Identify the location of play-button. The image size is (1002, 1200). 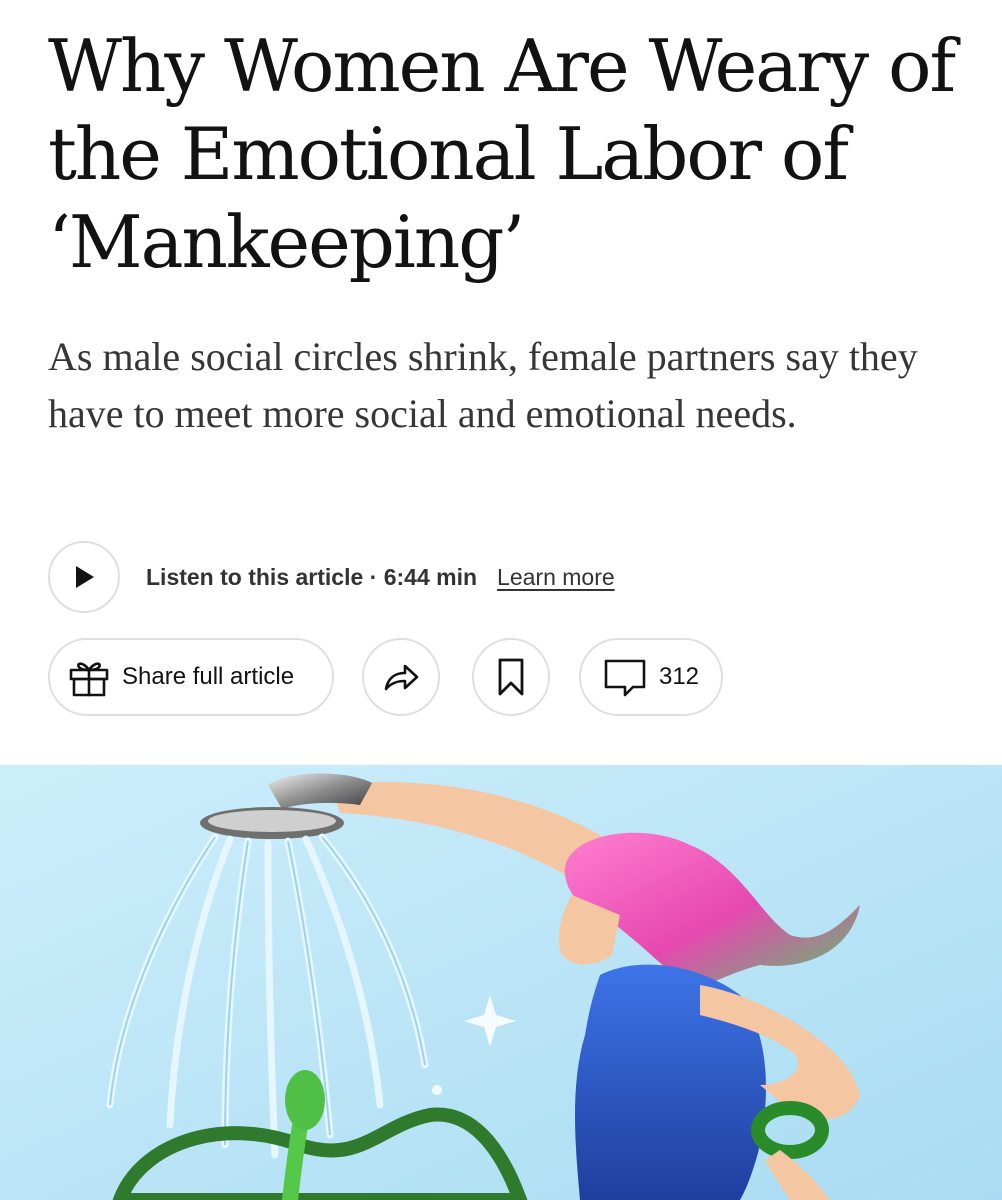
(84, 577).